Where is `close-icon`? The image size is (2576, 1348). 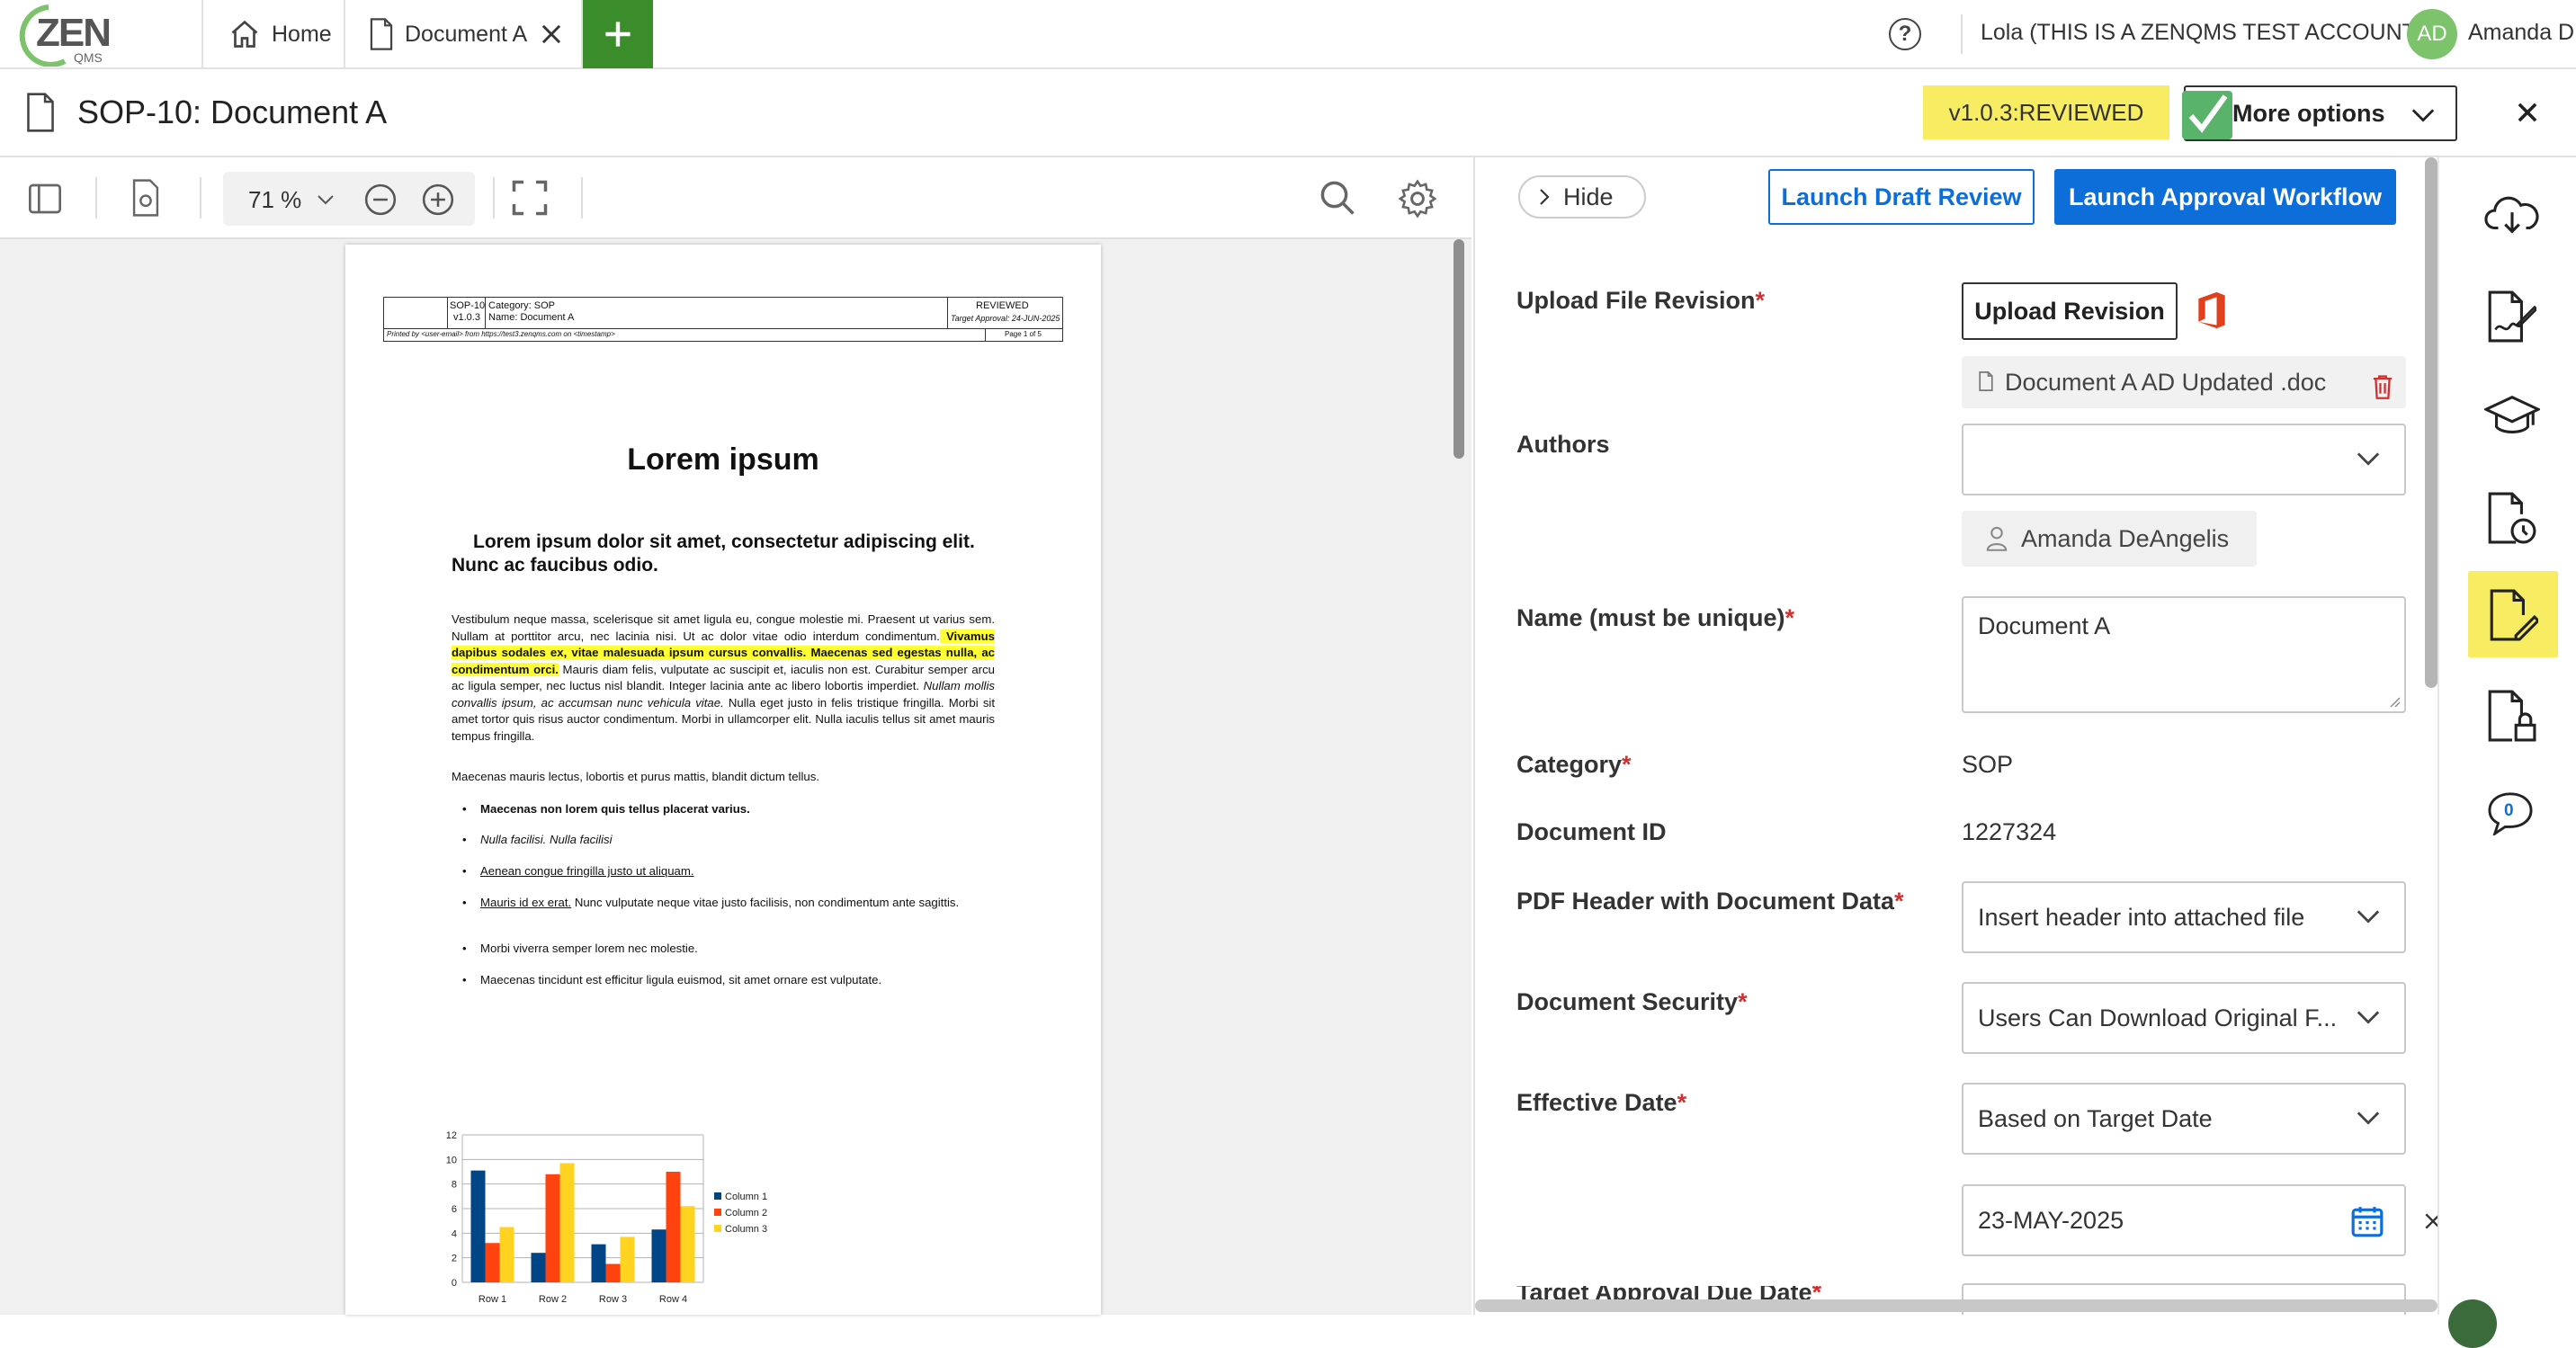
close-icon is located at coordinates (2527, 112).